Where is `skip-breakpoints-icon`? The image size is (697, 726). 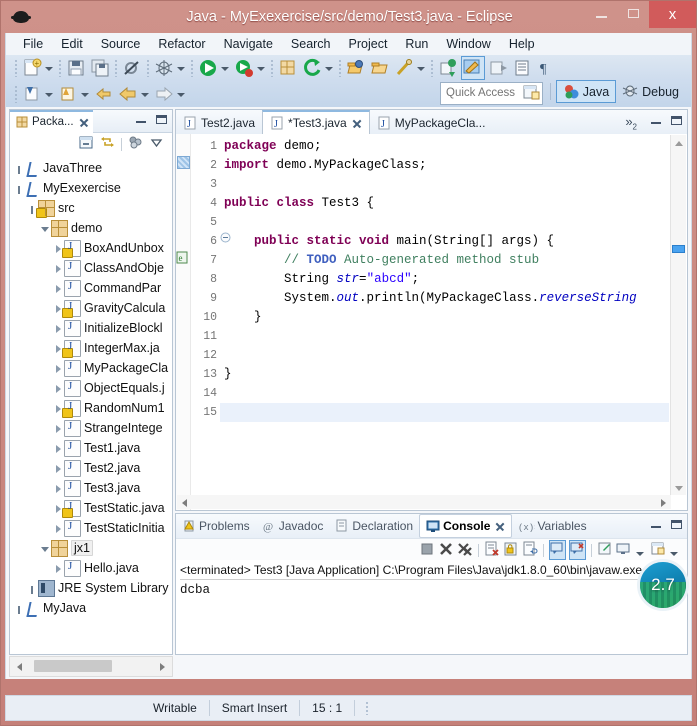 skip-breakpoints-icon is located at coordinates (132, 68).